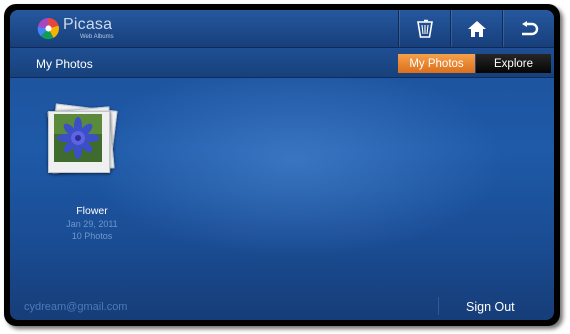 The width and height of the screenshot is (570, 334). What do you see at coordinates (282, 29) in the screenshot?
I see `top-bar: Picasa Web Albums` at bounding box center [282, 29].